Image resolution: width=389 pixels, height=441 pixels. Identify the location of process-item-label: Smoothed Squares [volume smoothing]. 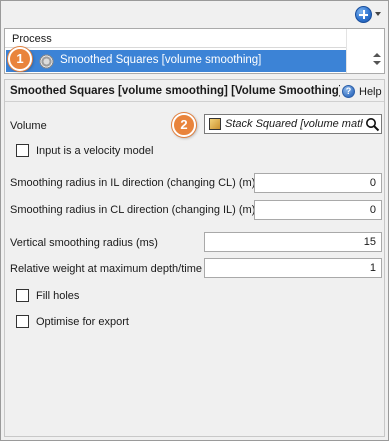
(161, 60).